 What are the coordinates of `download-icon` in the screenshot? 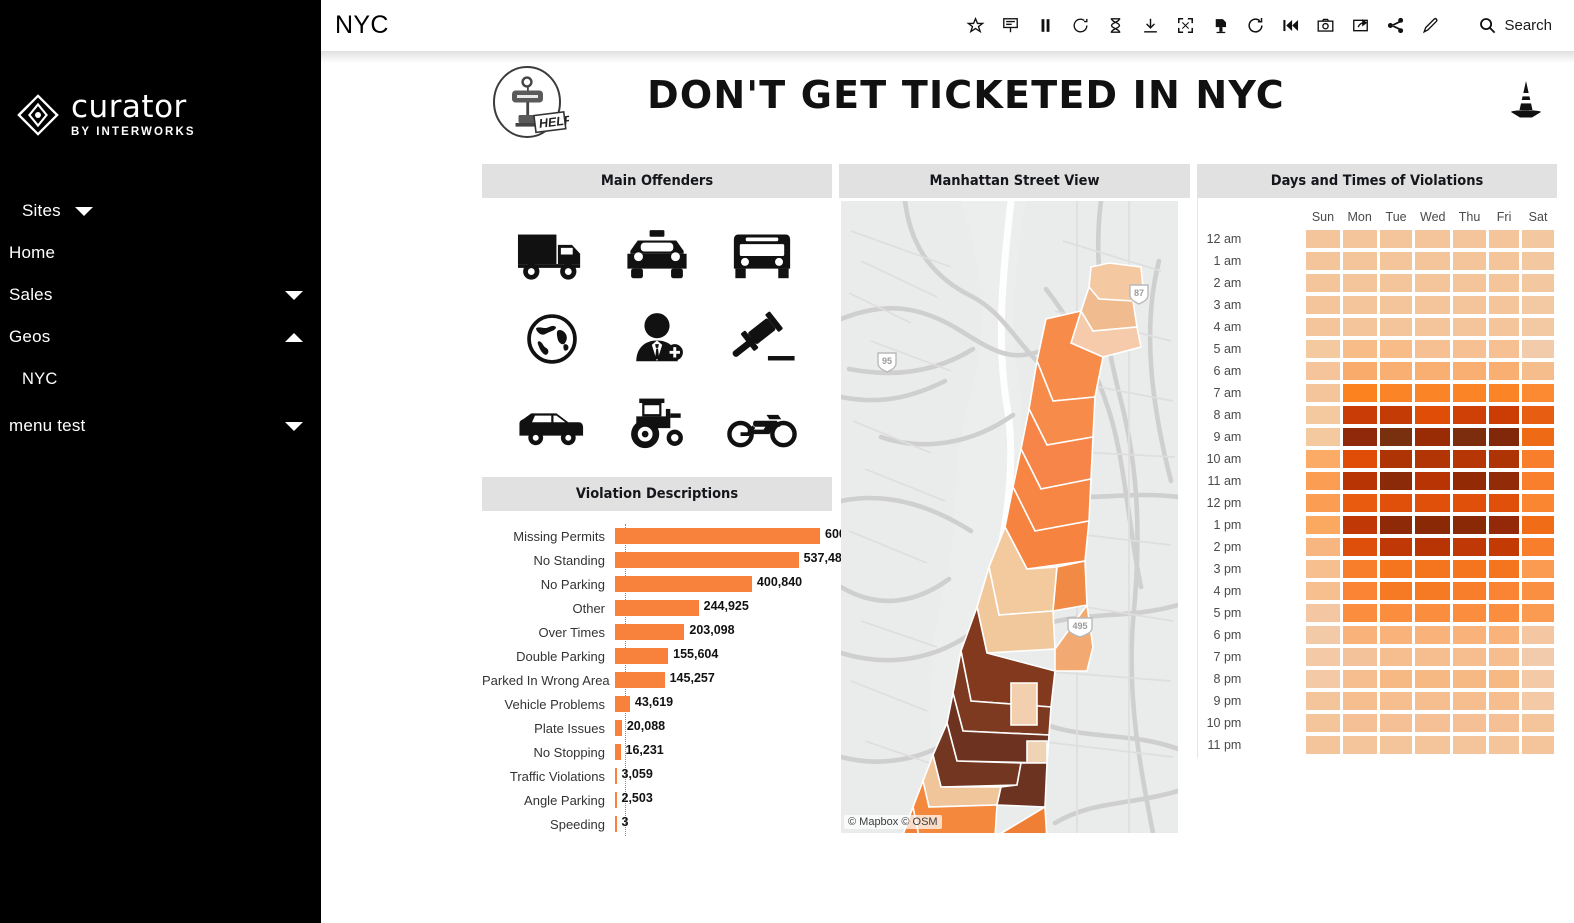 It's located at (1150, 25).